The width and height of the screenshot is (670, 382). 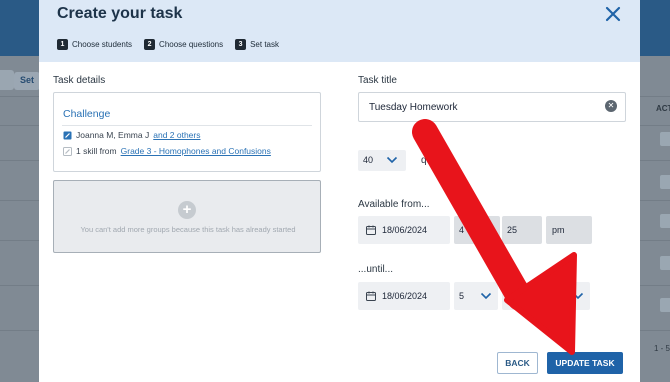 I want to click on edit-icon-disabled, so click(x=67, y=151).